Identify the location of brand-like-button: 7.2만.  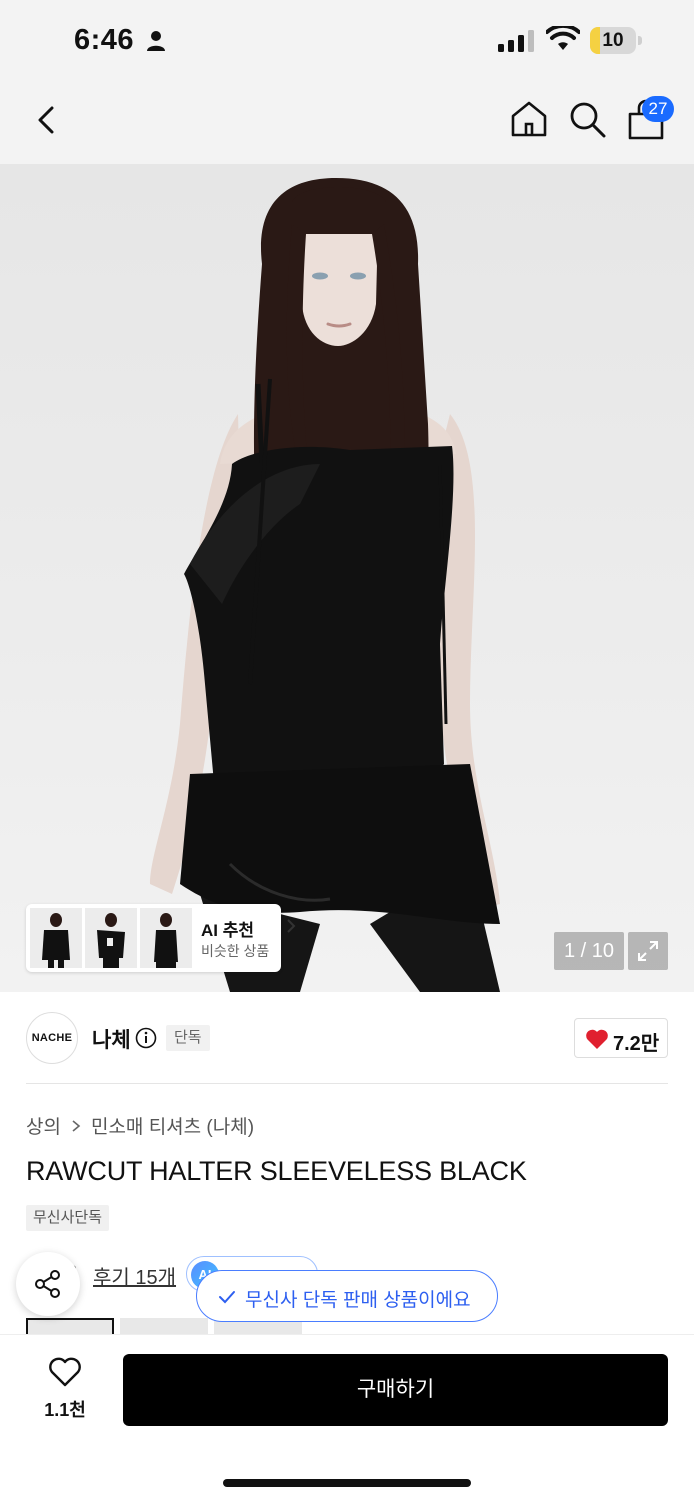
(621, 1038).